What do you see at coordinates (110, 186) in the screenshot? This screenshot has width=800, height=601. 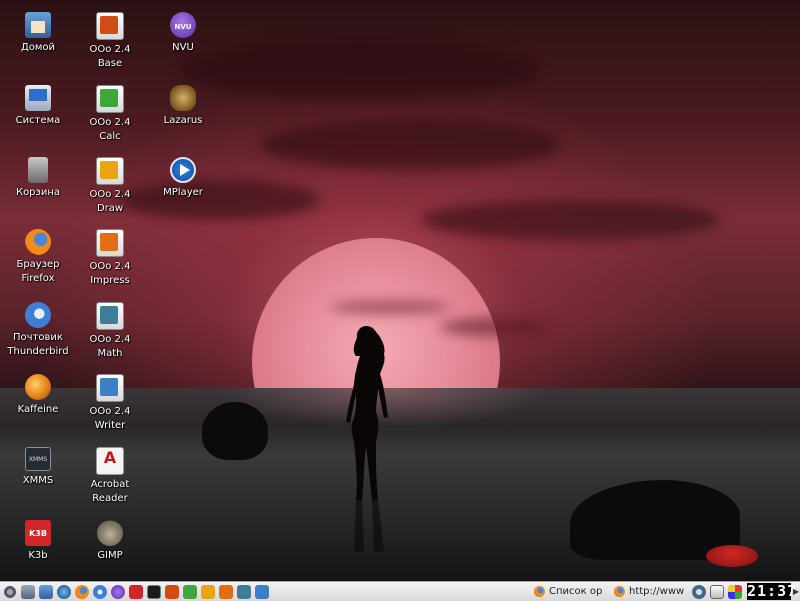 I see `desktop-icon-ooo-draw: OOo 2.4 Draw` at bounding box center [110, 186].